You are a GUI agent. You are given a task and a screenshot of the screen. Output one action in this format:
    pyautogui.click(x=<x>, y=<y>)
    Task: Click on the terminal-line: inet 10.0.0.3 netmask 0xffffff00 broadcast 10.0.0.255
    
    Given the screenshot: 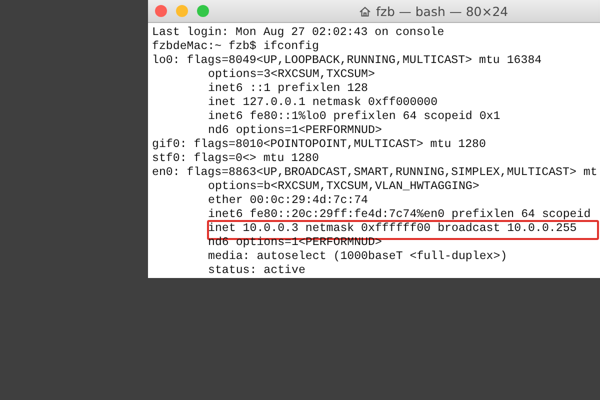 What is the action you would take?
    pyautogui.click(x=392, y=229)
    